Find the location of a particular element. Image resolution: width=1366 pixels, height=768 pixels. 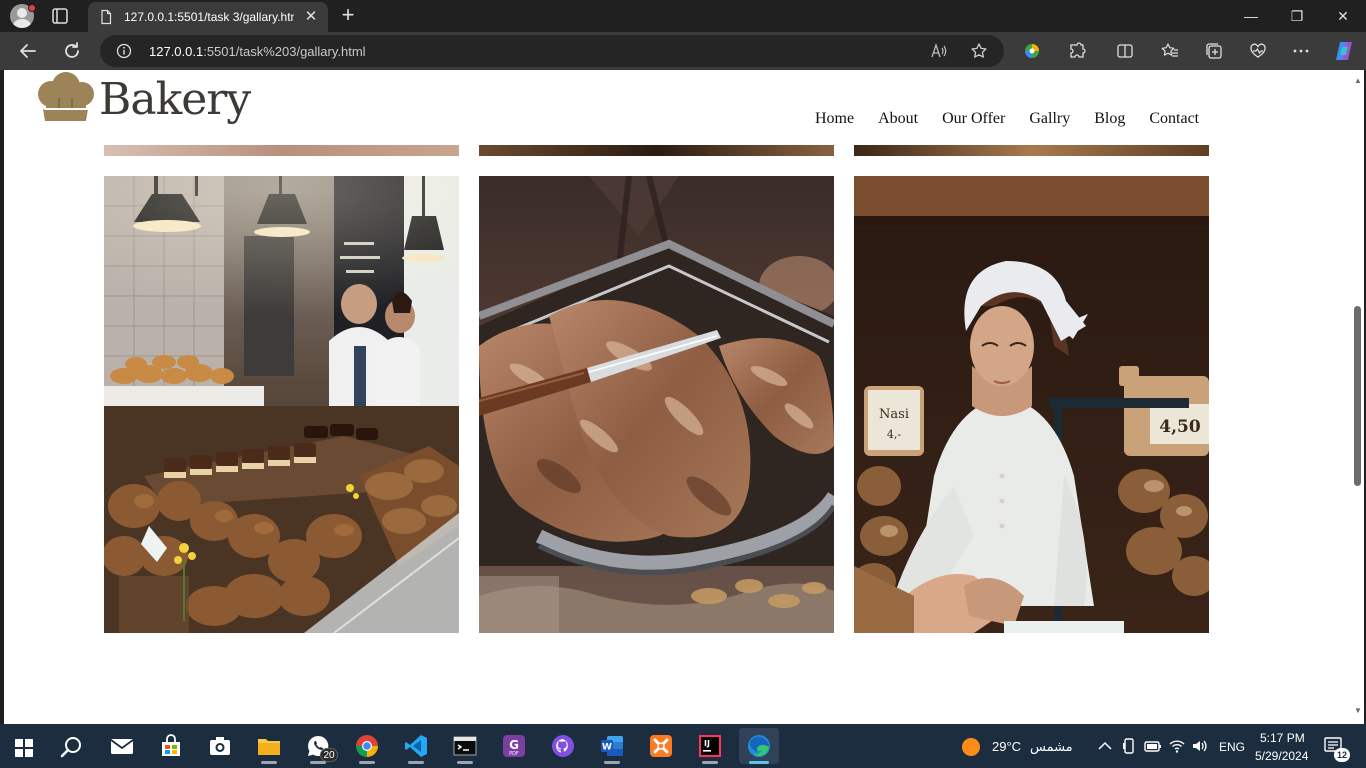

taskbar-github is located at coordinates (563, 746).